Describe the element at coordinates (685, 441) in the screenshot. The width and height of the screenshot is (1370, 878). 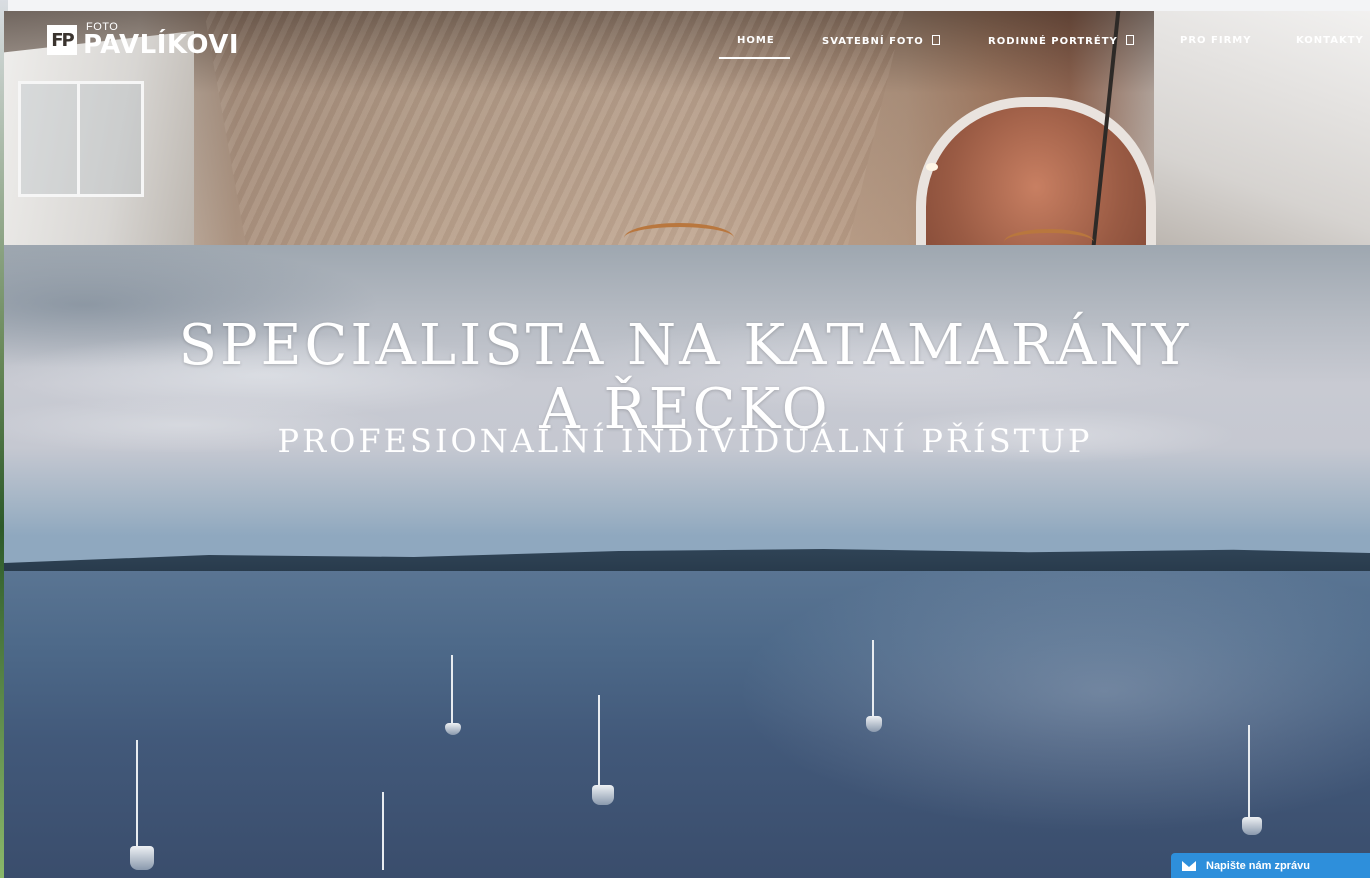
I see `hero-subtitle: PROFESIONALNÍ INDIVIDUÁLNÍ PŘÍSTUP` at that location.